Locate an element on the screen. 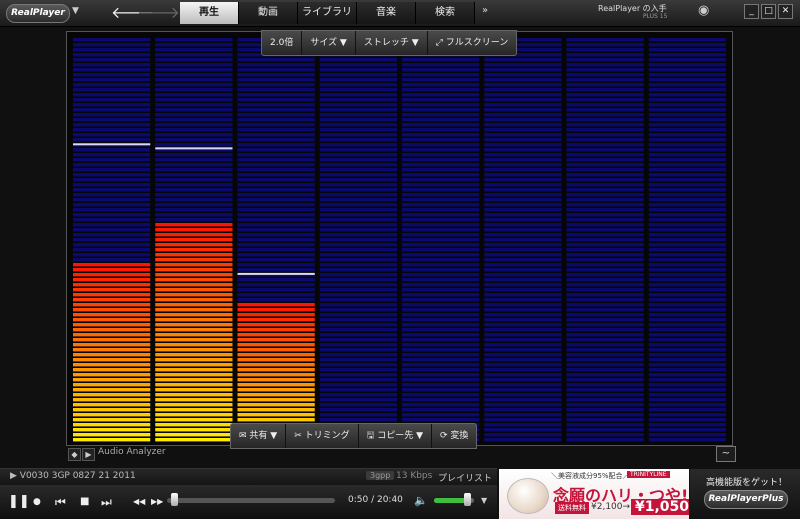  volume-icon: 🔈 is located at coordinates (421, 500).